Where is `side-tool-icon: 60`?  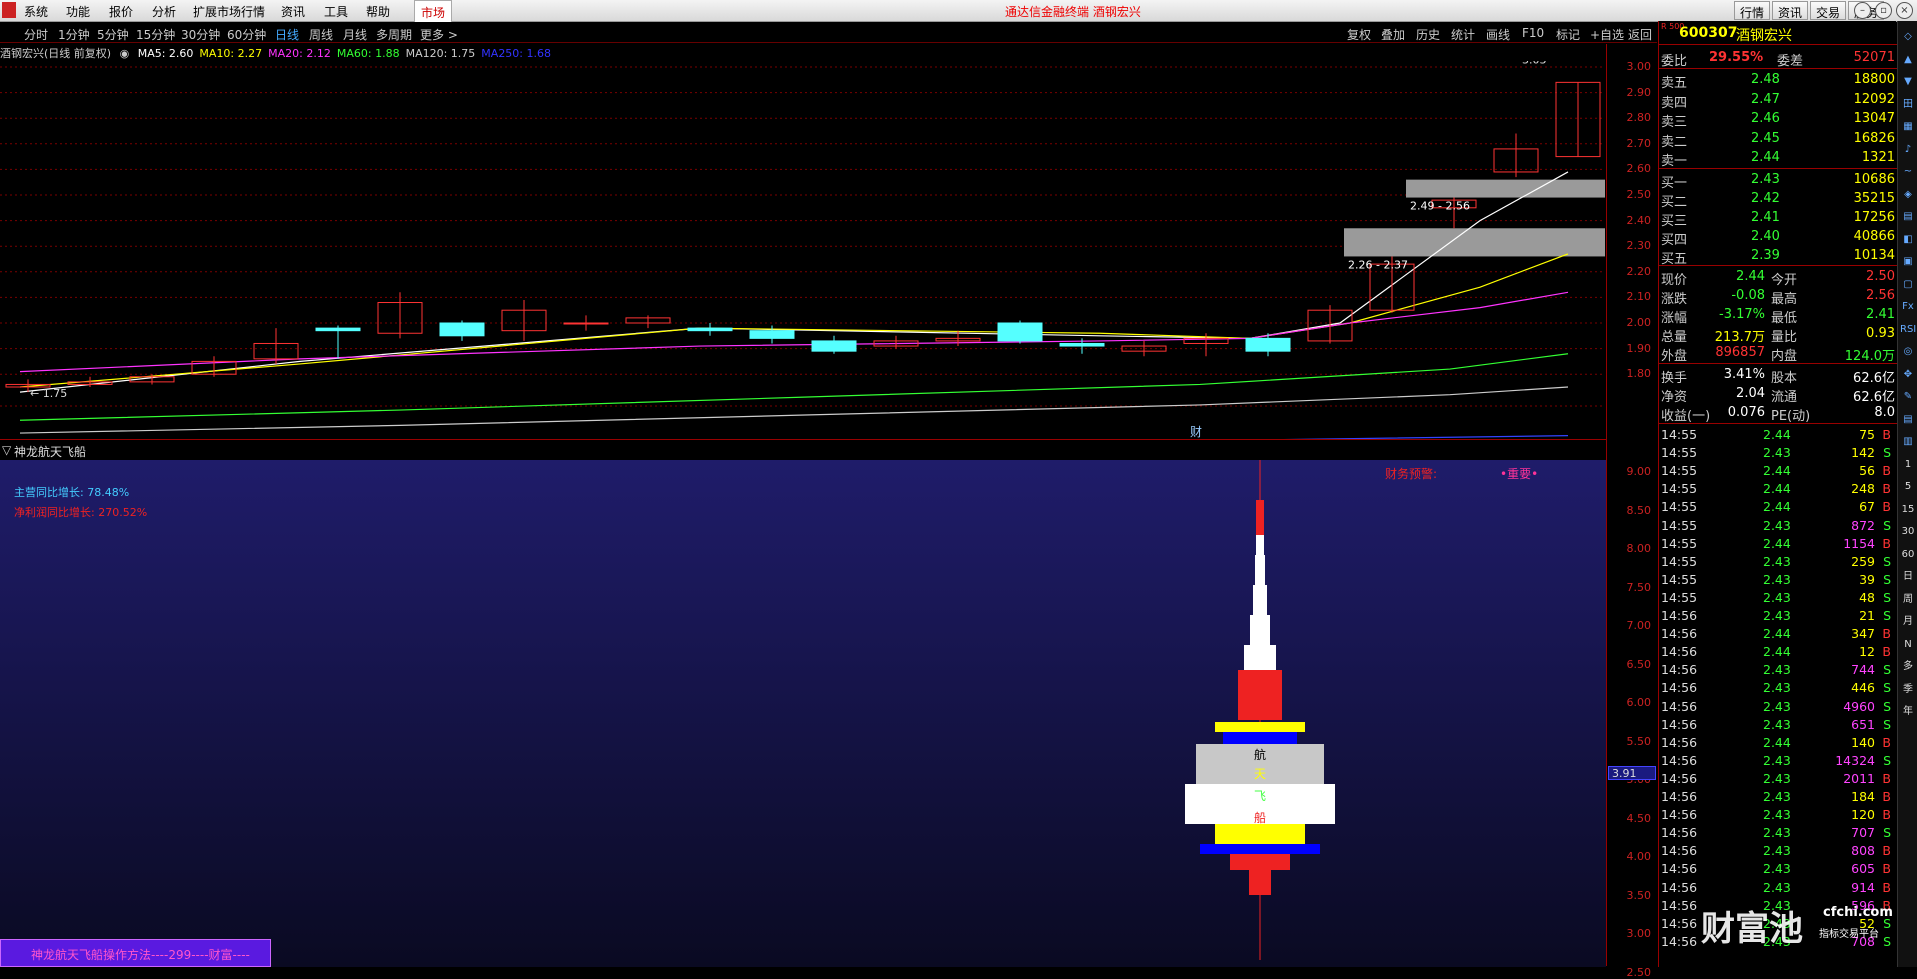
side-tool-icon: 60 is located at coordinates (1908, 555).